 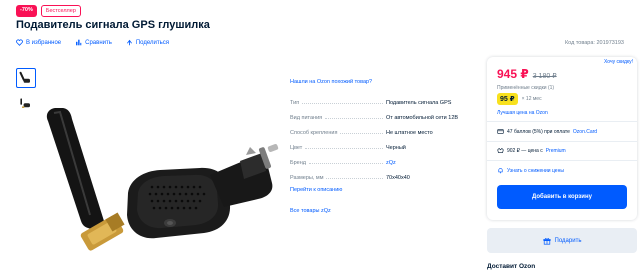 I want to click on premium-row: 902 ₽ — цена с Premium, so click(x=531, y=150).